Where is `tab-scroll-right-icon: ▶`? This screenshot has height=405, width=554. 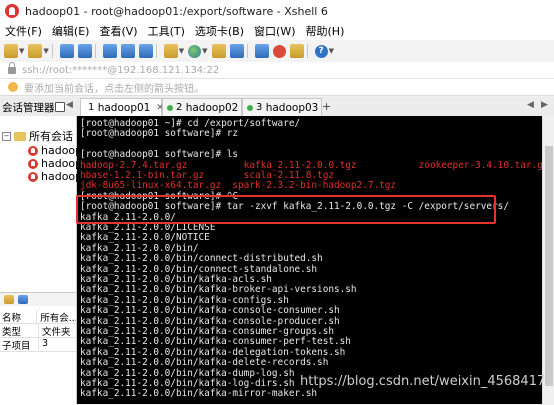 tab-scroll-right-icon: ▶ is located at coordinates (544, 105).